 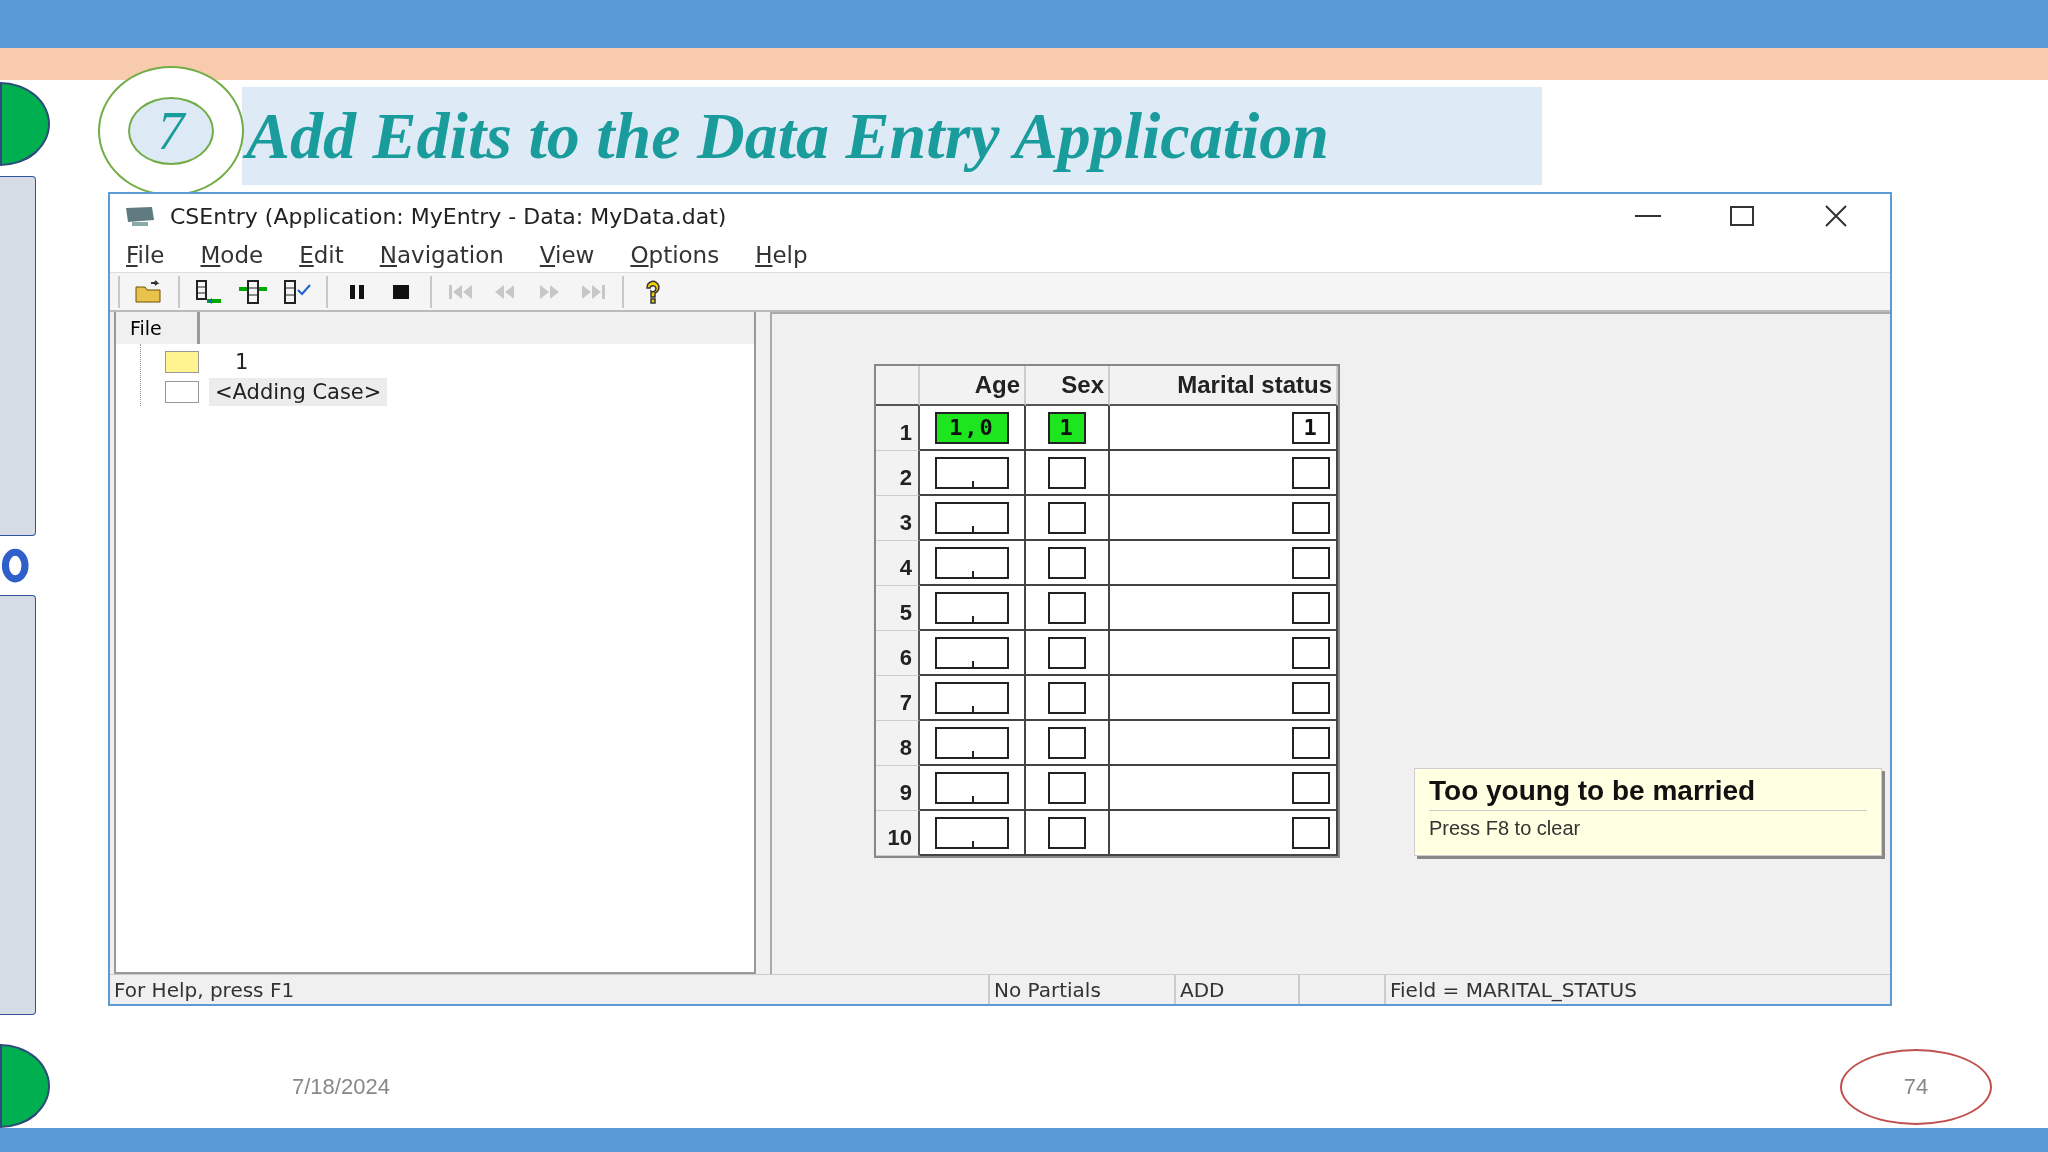 What do you see at coordinates (898, 788) in the screenshot?
I see `row-number: 9` at bounding box center [898, 788].